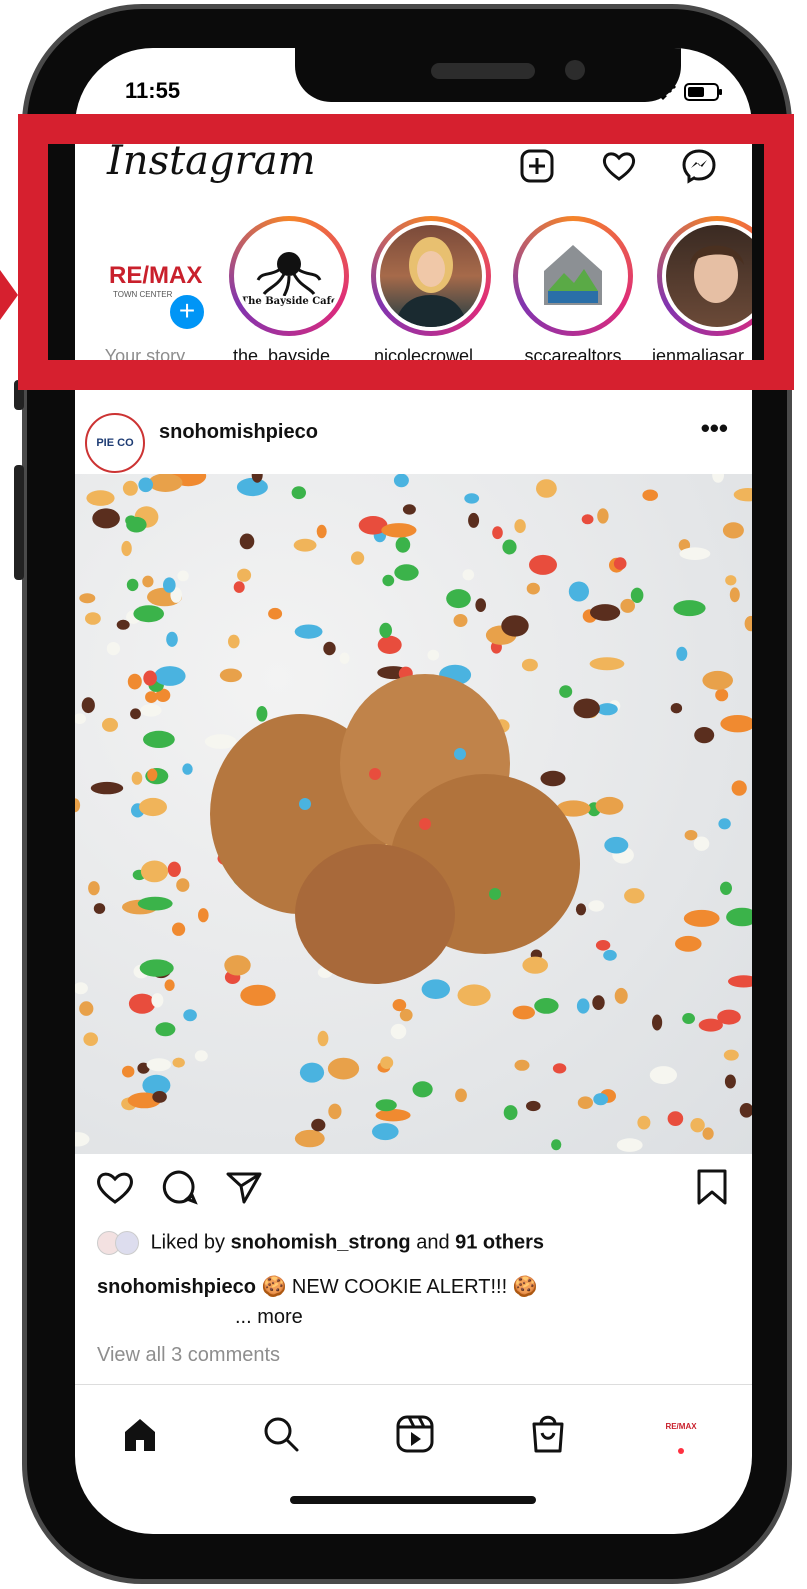 Image resolution: width=807 pixels, height=1589 pixels. What do you see at coordinates (681, 1426) in the screenshot?
I see `profile-avatar-text: RE/MAX` at bounding box center [681, 1426].